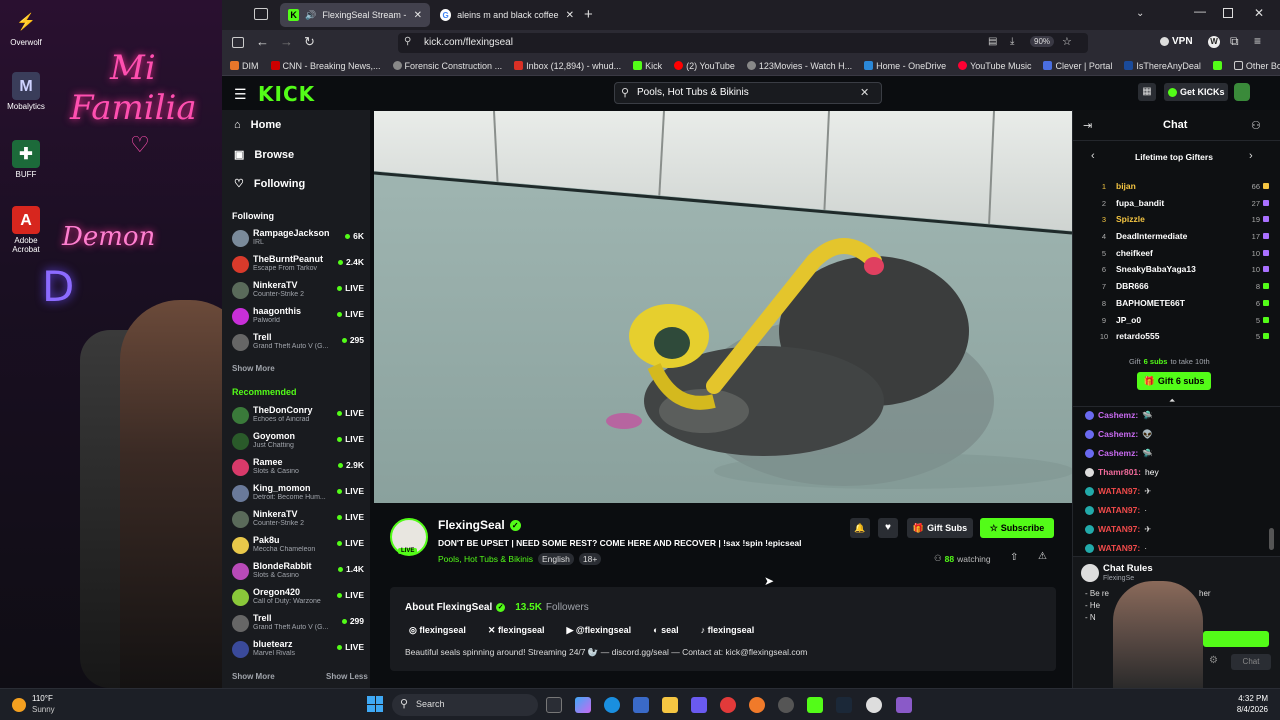 The height and width of the screenshot is (720, 1280). What do you see at coordinates (598, 630) in the screenshot?
I see `social-youtube: ▶ @flexingseal` at bounding box center [598, 630].